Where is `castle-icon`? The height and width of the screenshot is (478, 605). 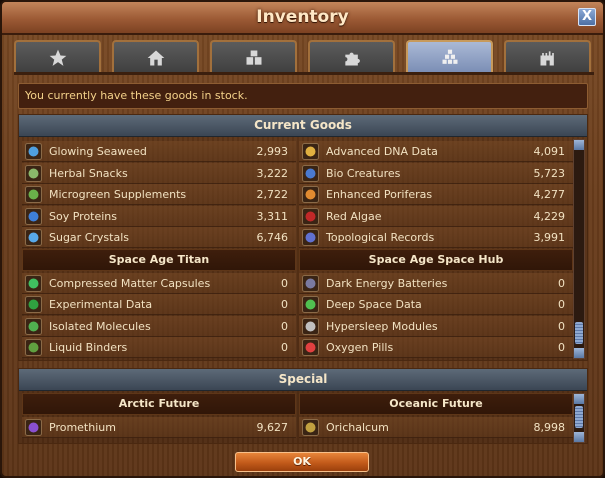 castle-icon is located at coordinates (547, 57).